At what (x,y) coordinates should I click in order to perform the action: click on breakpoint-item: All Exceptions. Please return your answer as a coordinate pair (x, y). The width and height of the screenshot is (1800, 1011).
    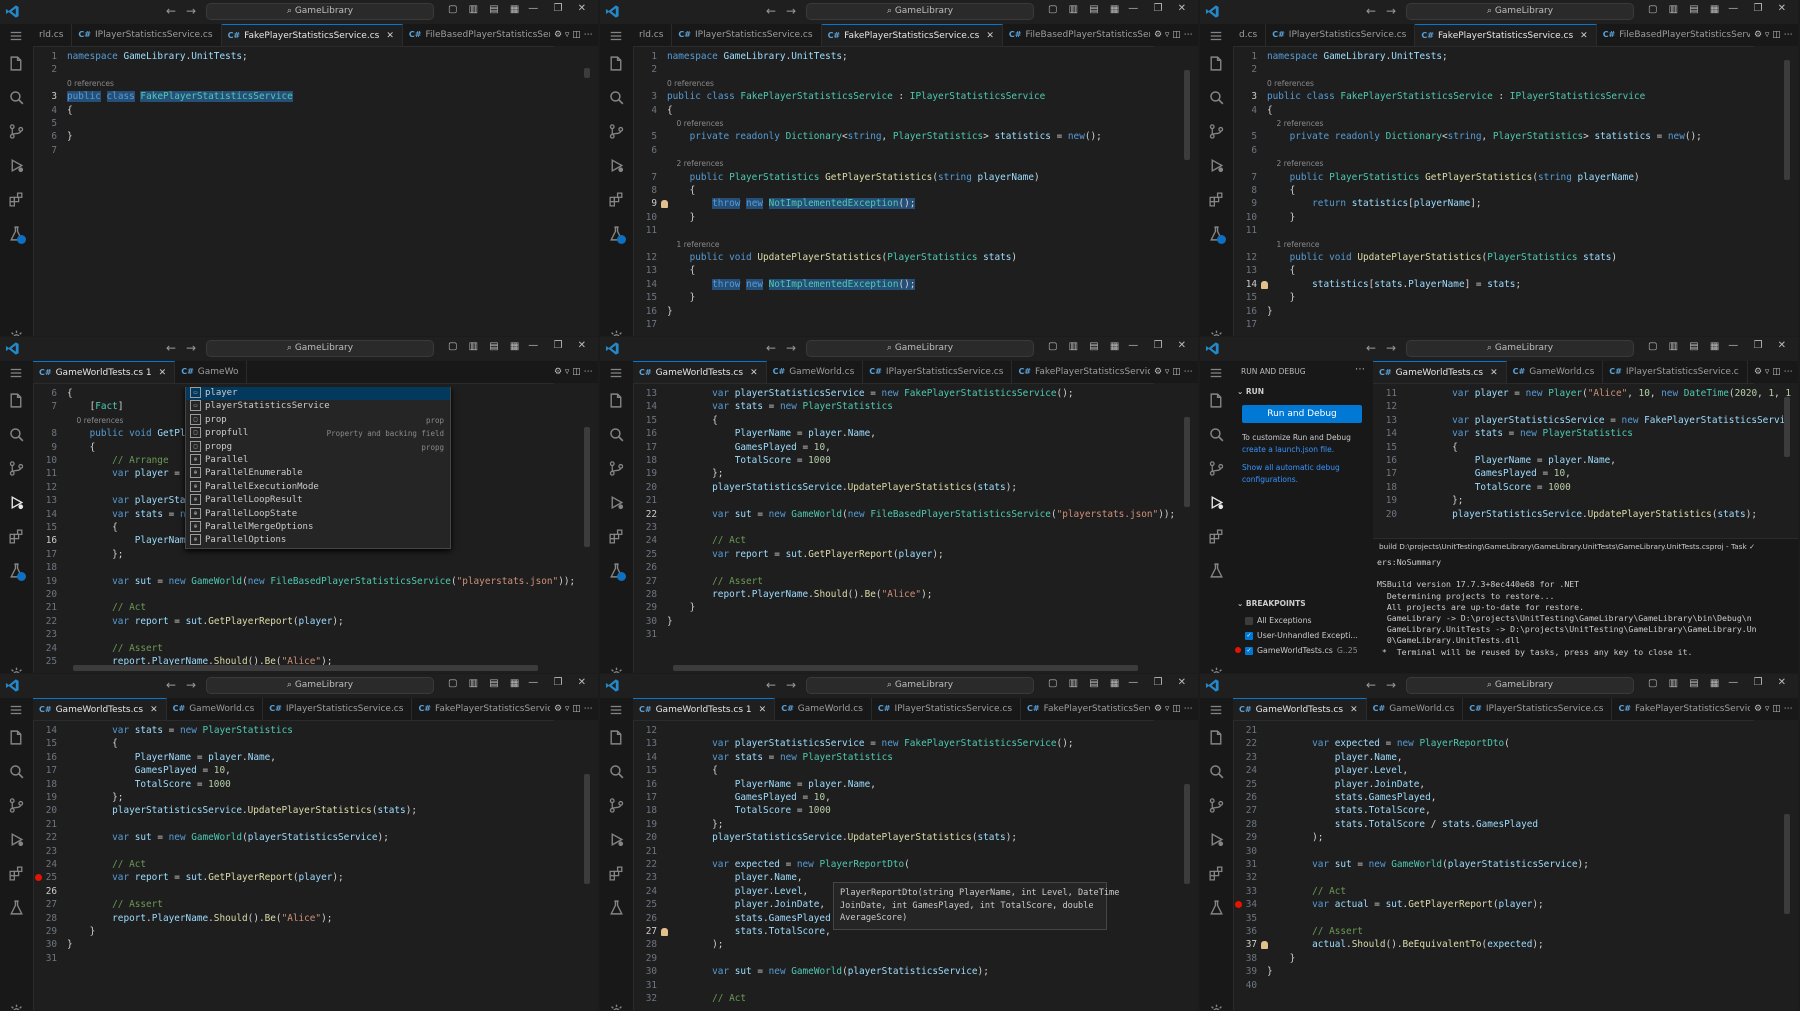
    Looking at the image, I should click on (1278, 620).